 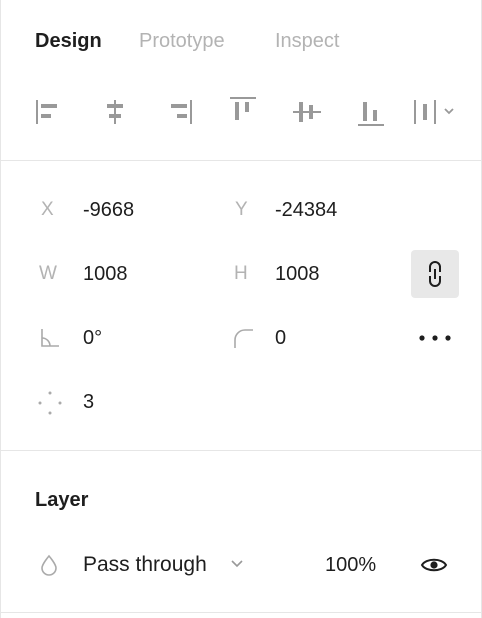 I want to click on align-toolbar, so click(x=241, y=112).